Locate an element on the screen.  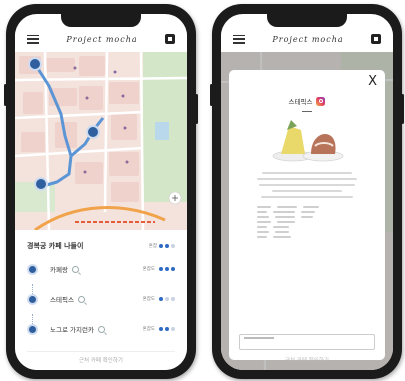
congestion-filter: 혼잡 is located at coordinates (162, 246).